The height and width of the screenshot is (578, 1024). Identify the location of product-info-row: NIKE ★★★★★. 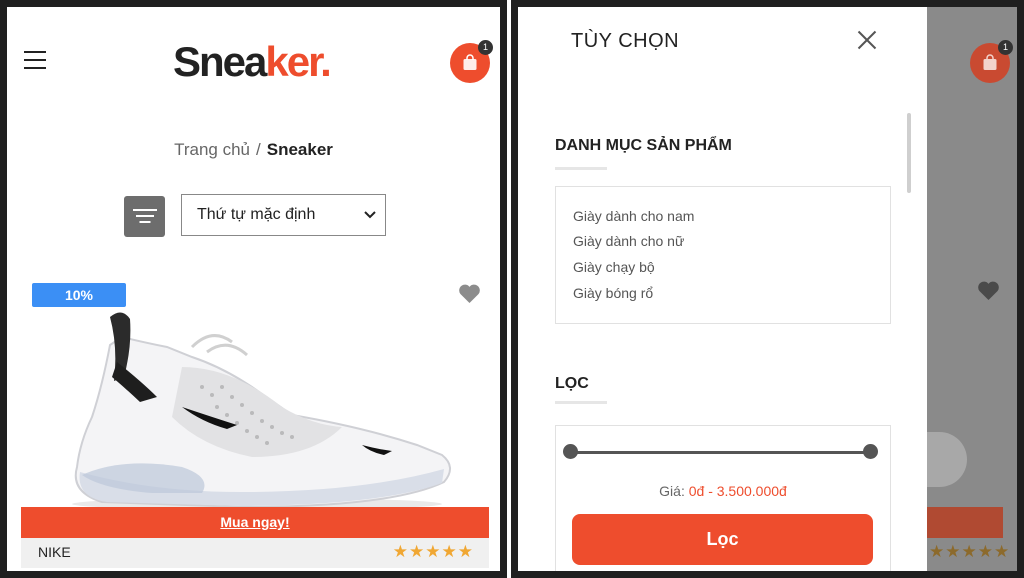
(255, 553).